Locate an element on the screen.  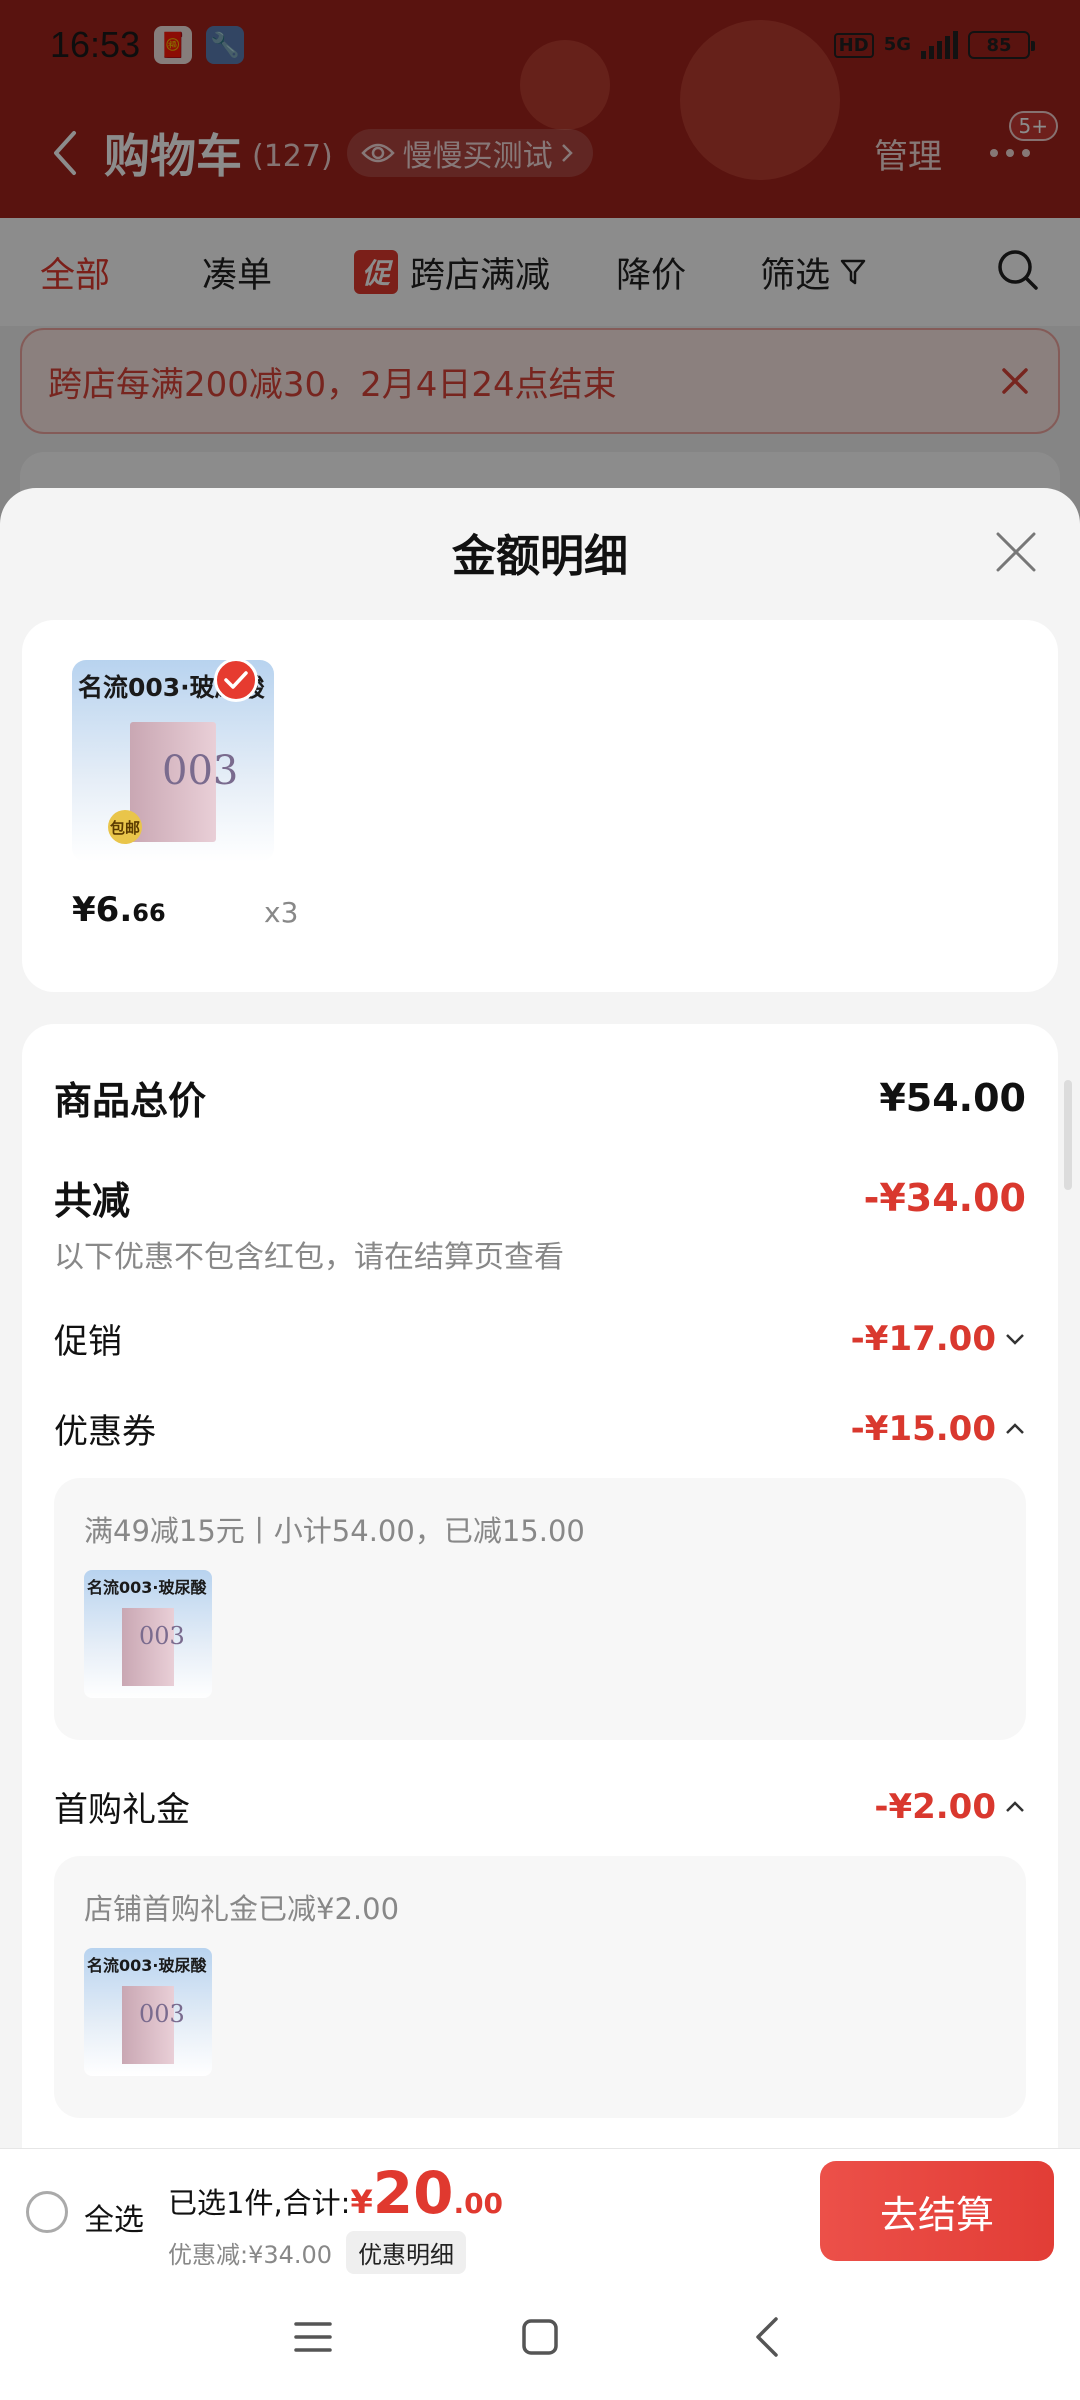
coupon-row: 优惠券 -¥15.00 is located at coordinates (540, 1428).